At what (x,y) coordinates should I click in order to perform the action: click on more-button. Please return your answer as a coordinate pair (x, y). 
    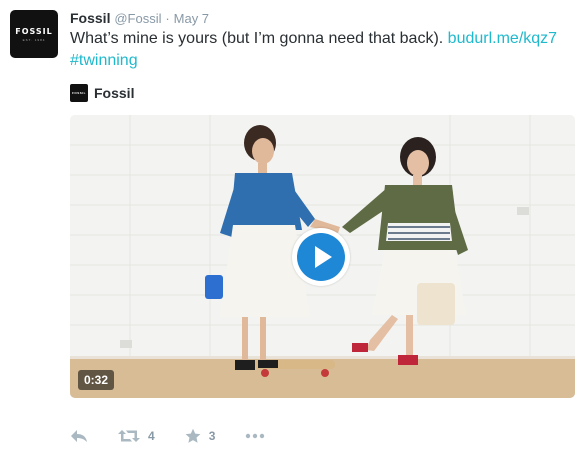
    Looking at the image, I should click on (255, 436).